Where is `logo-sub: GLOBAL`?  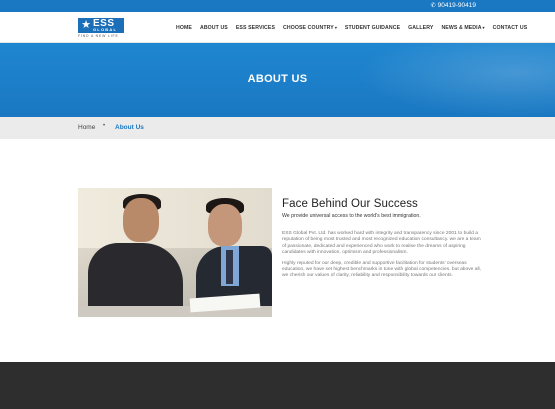 logo-sub: GLOBAL is located at coordinates (105, 29).